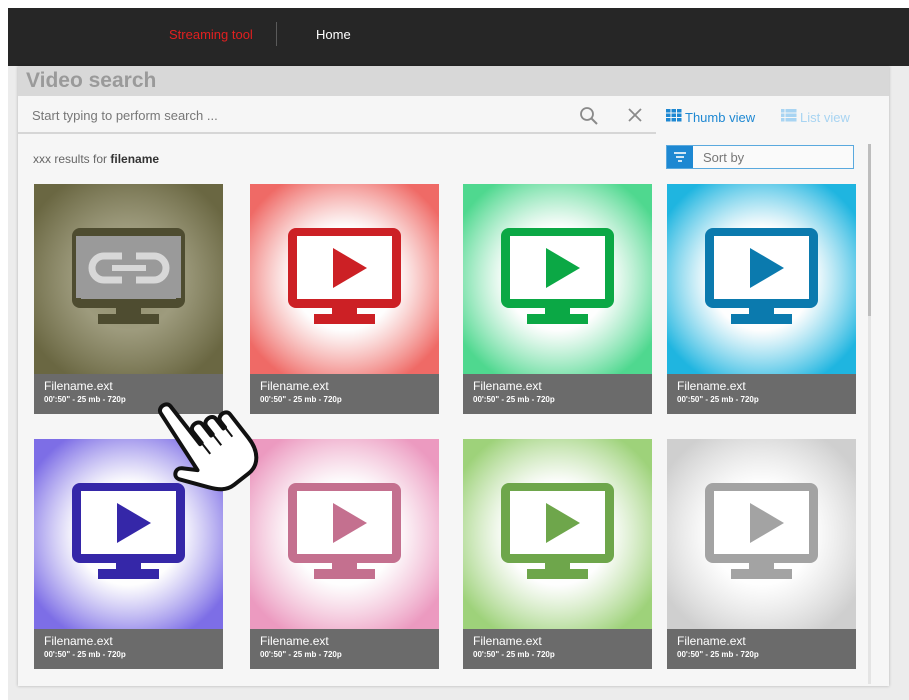 This screenshot has width=909, height=700. I want to click on search-bar, so click(337, 115).